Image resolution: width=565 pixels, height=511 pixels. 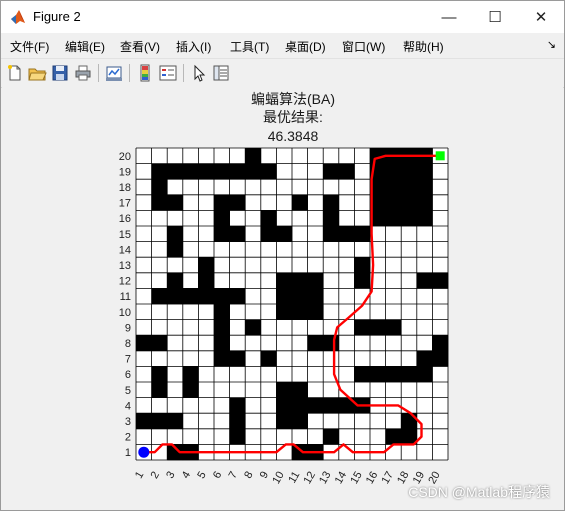 I want to click on link-plot-icon, so click(x=114, y=73).